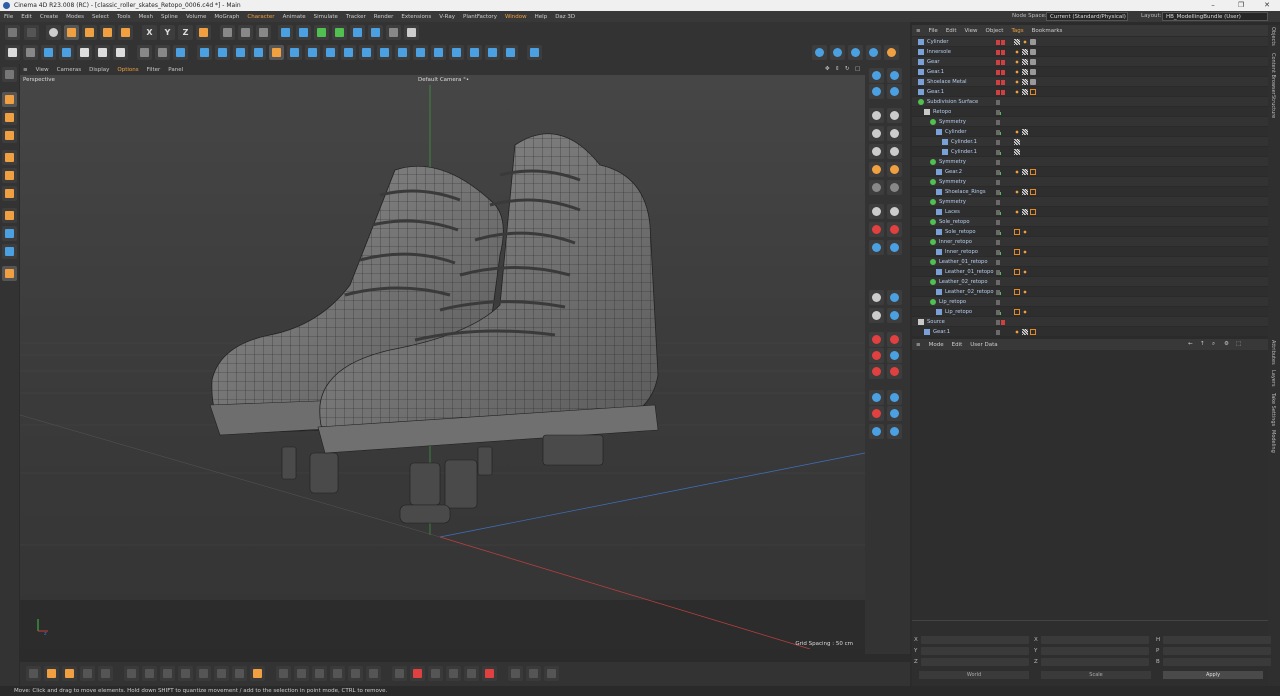 This screenshot has height=696, width=1280. I want to click on object-row: Lip_retopo, so click(1090, 316).